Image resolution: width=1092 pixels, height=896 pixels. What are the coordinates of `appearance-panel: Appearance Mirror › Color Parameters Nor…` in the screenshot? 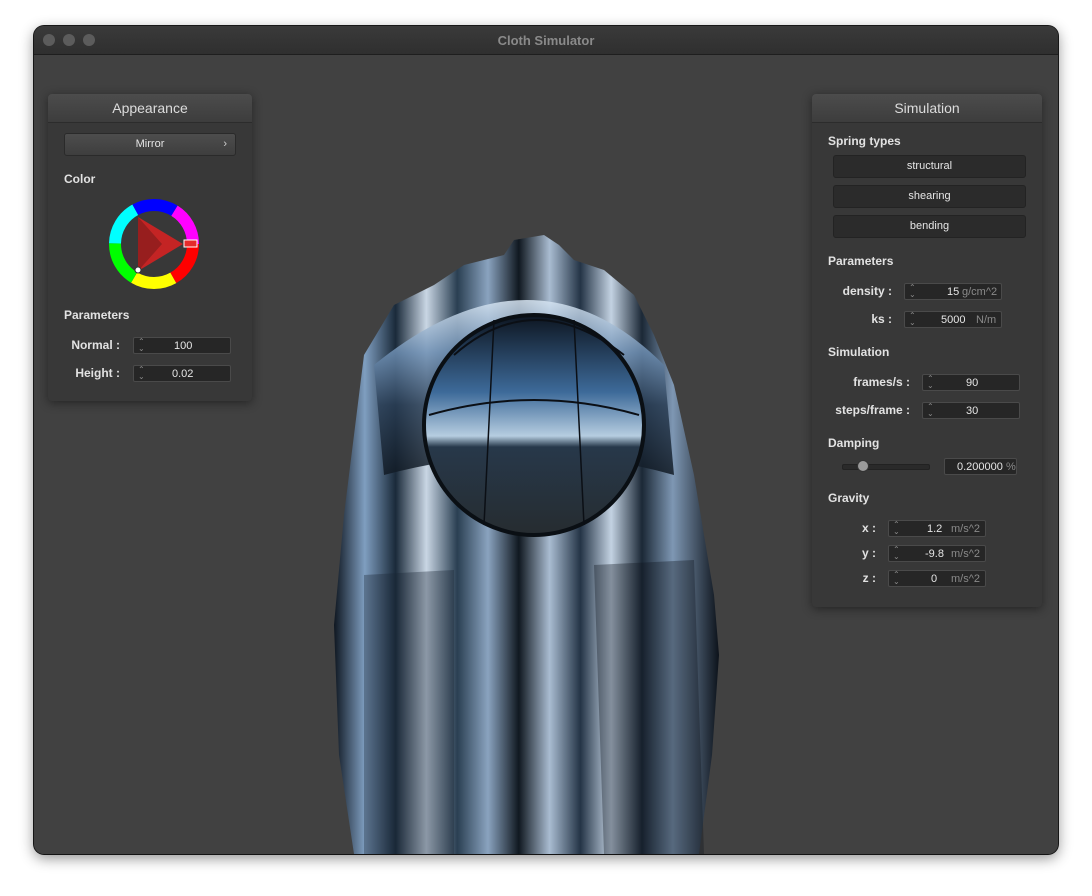 It's located at (150, 247).